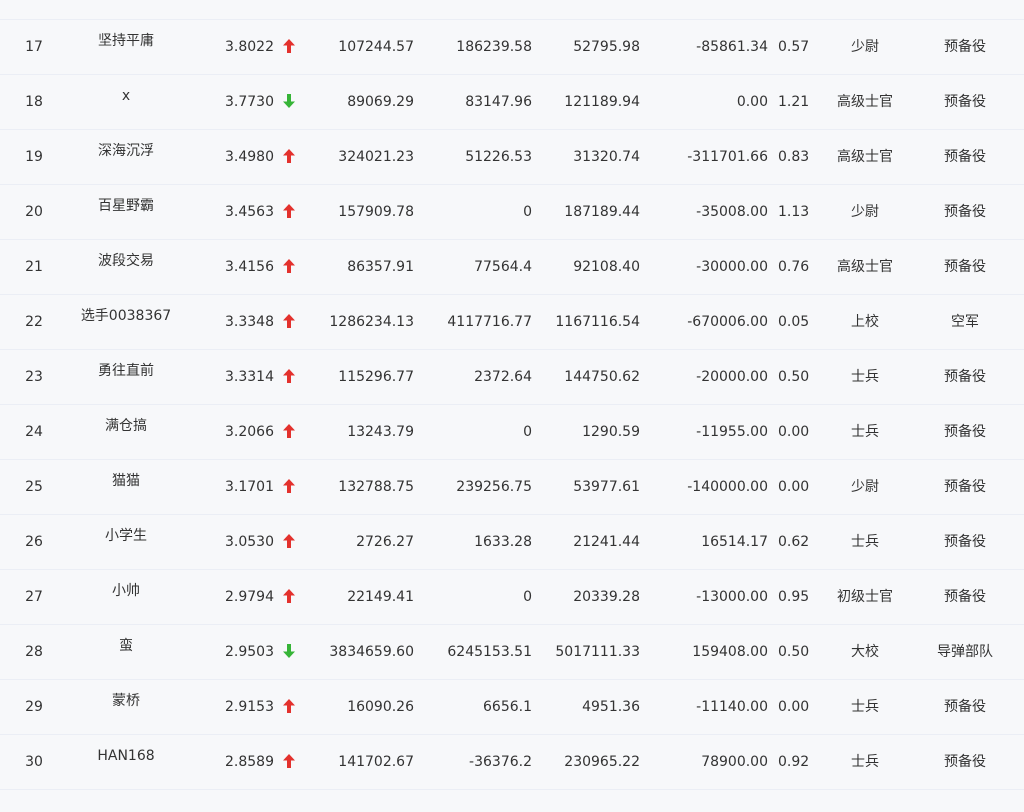 The height and width of the screenshot is (812, 1024). Describe the element at coordinates (249, 212) in the screenshot. I see `score-cell: 3.4563` at that location.